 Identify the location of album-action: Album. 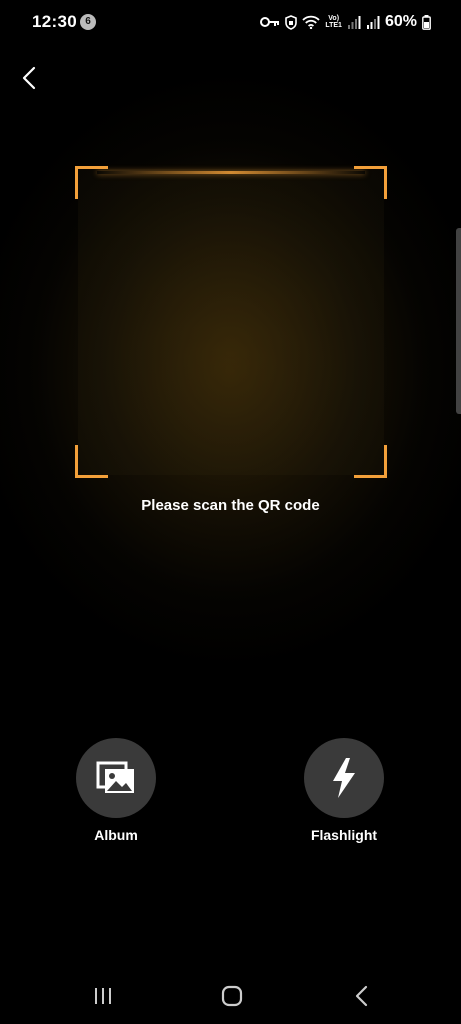
(116, 790).